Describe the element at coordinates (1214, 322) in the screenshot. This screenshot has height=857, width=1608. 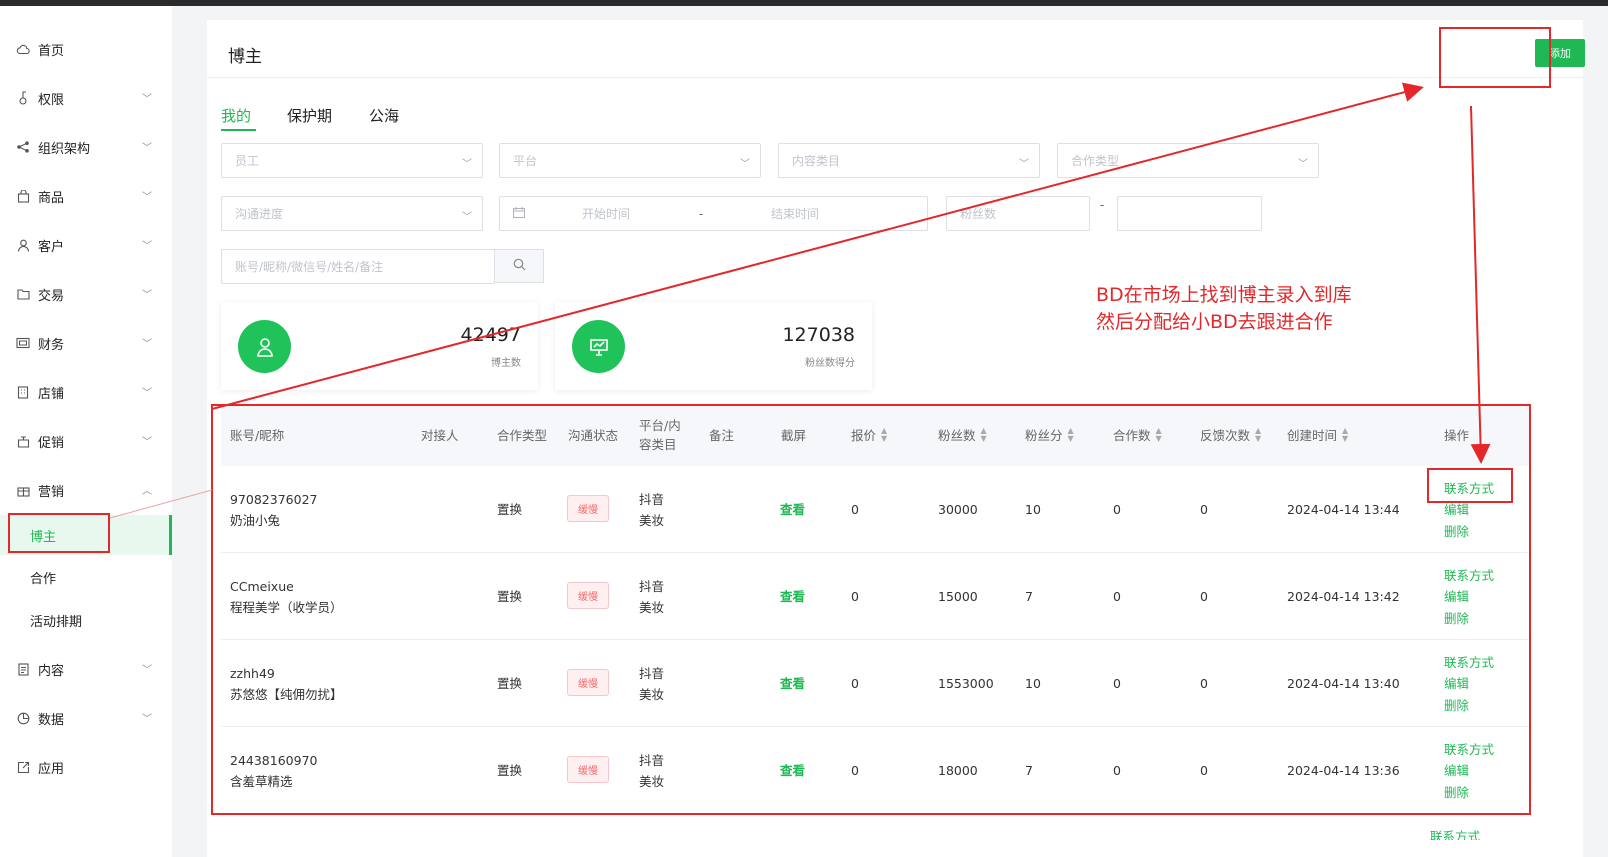
I see `annotation-line-2: 然后分配给小BD去跟进合作` at that location.